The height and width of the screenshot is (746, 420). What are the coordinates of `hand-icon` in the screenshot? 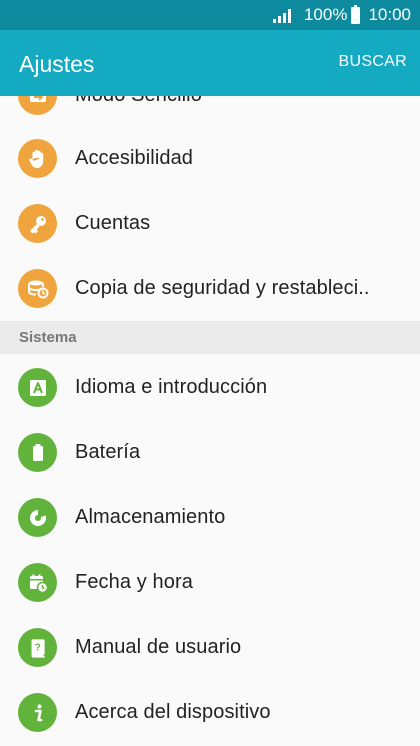 It's located at (37, 158).